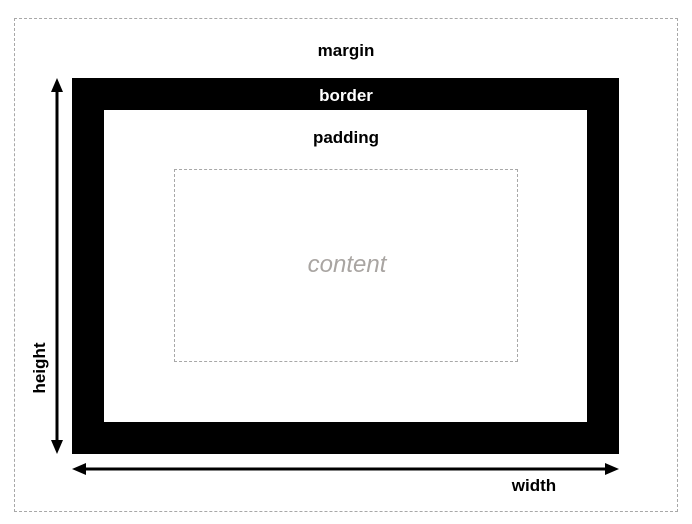 The image size is (692, 524). I want to click on padding-label: padding, so click(346, 137).